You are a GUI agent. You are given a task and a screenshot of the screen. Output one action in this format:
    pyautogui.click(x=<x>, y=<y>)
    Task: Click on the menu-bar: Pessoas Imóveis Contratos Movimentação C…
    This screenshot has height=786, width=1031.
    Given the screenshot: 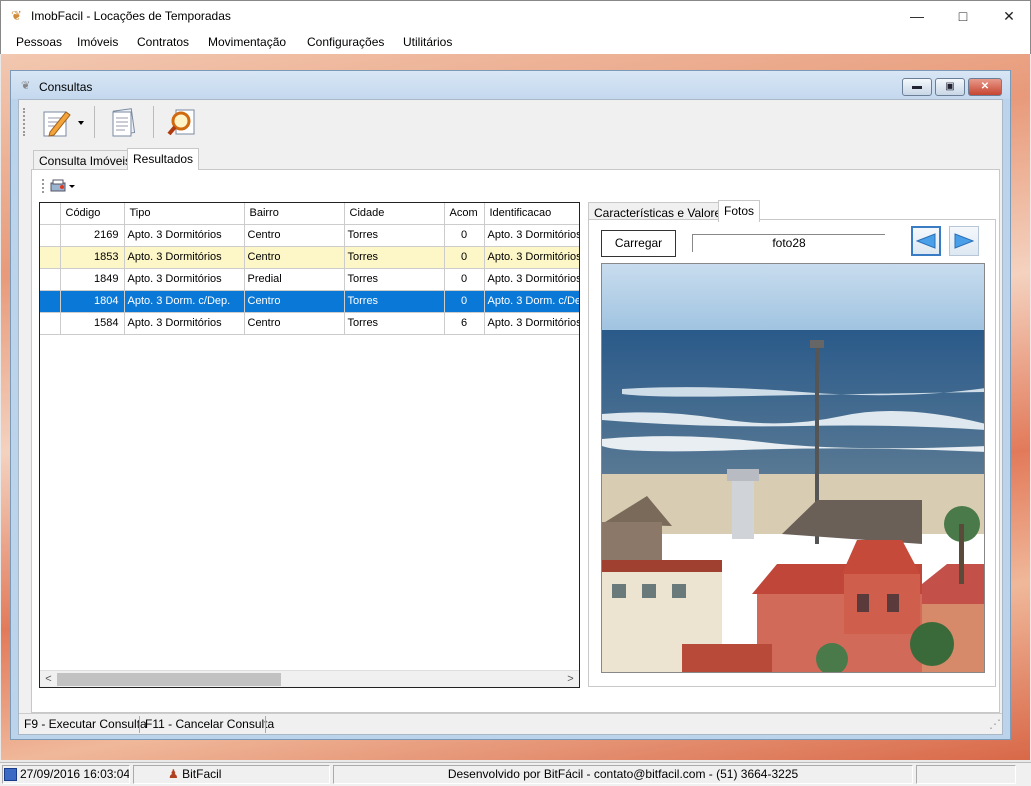 What is the action you would take?
    pyautogui.click(x=515, y=42)
    